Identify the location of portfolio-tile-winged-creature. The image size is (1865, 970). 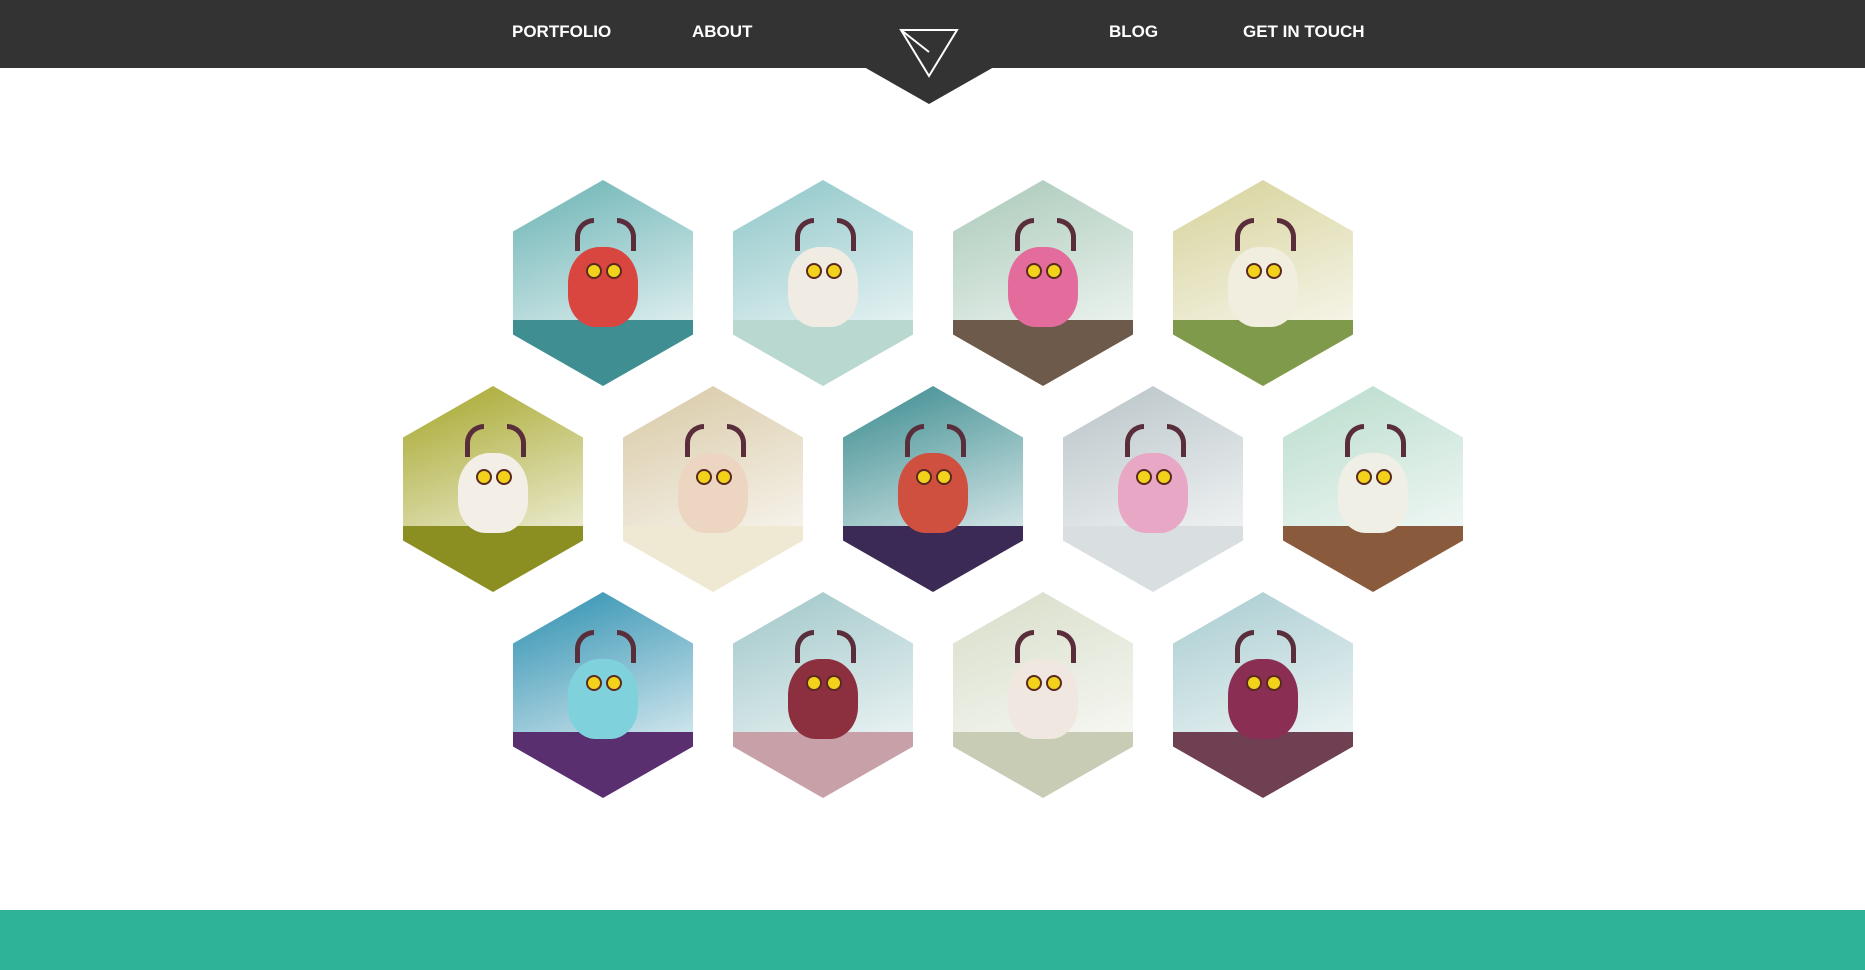
(1043, 695).